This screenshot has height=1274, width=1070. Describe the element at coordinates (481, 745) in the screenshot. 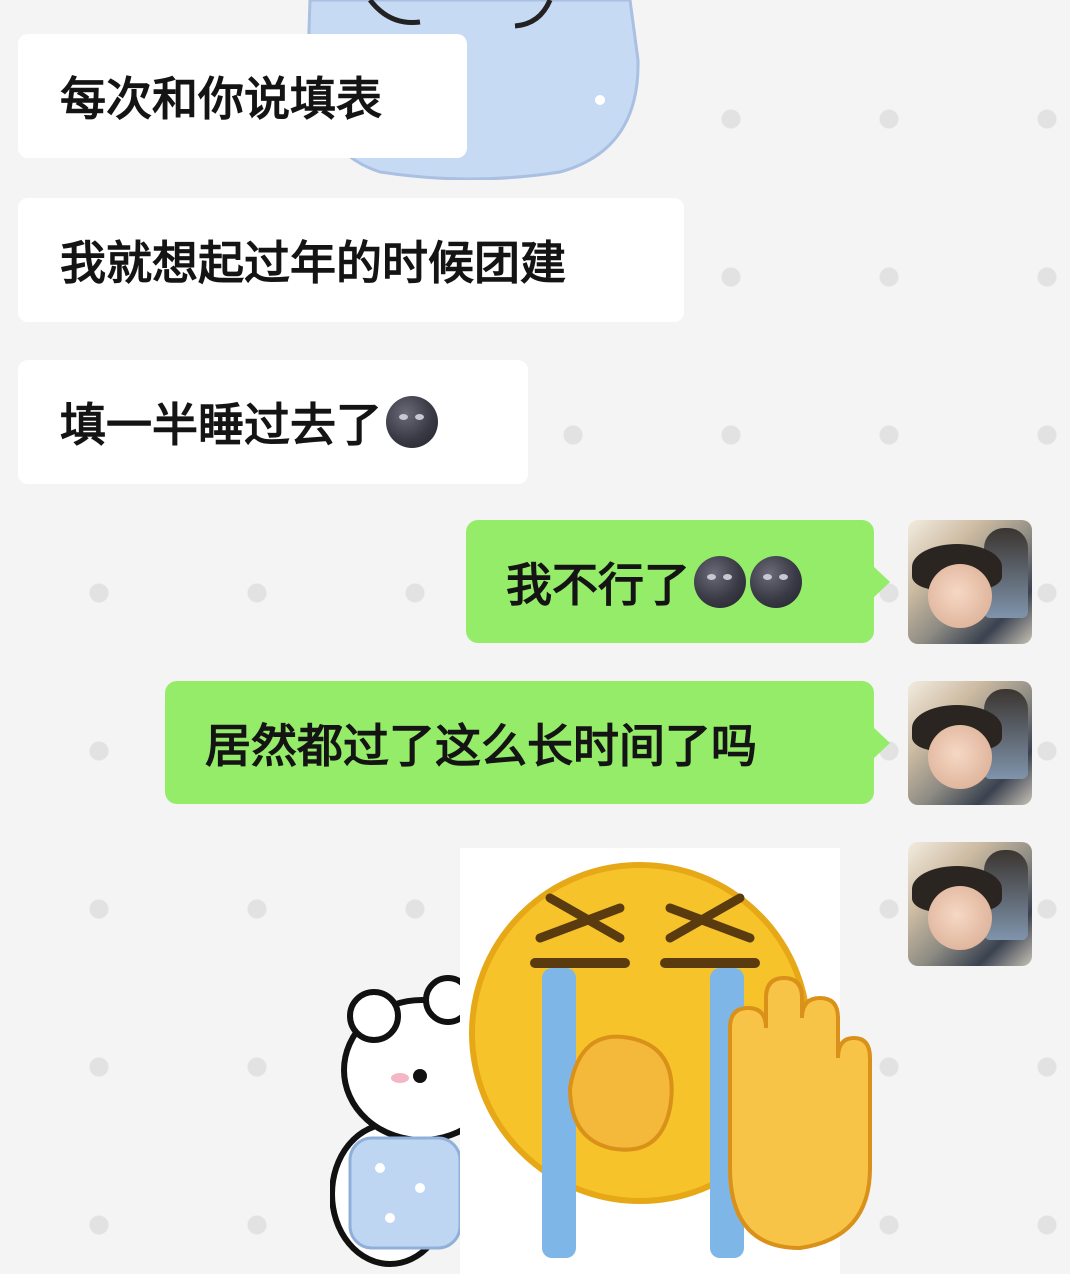

I see `message-text: 居然都过了这么长时间了吗` at that location.